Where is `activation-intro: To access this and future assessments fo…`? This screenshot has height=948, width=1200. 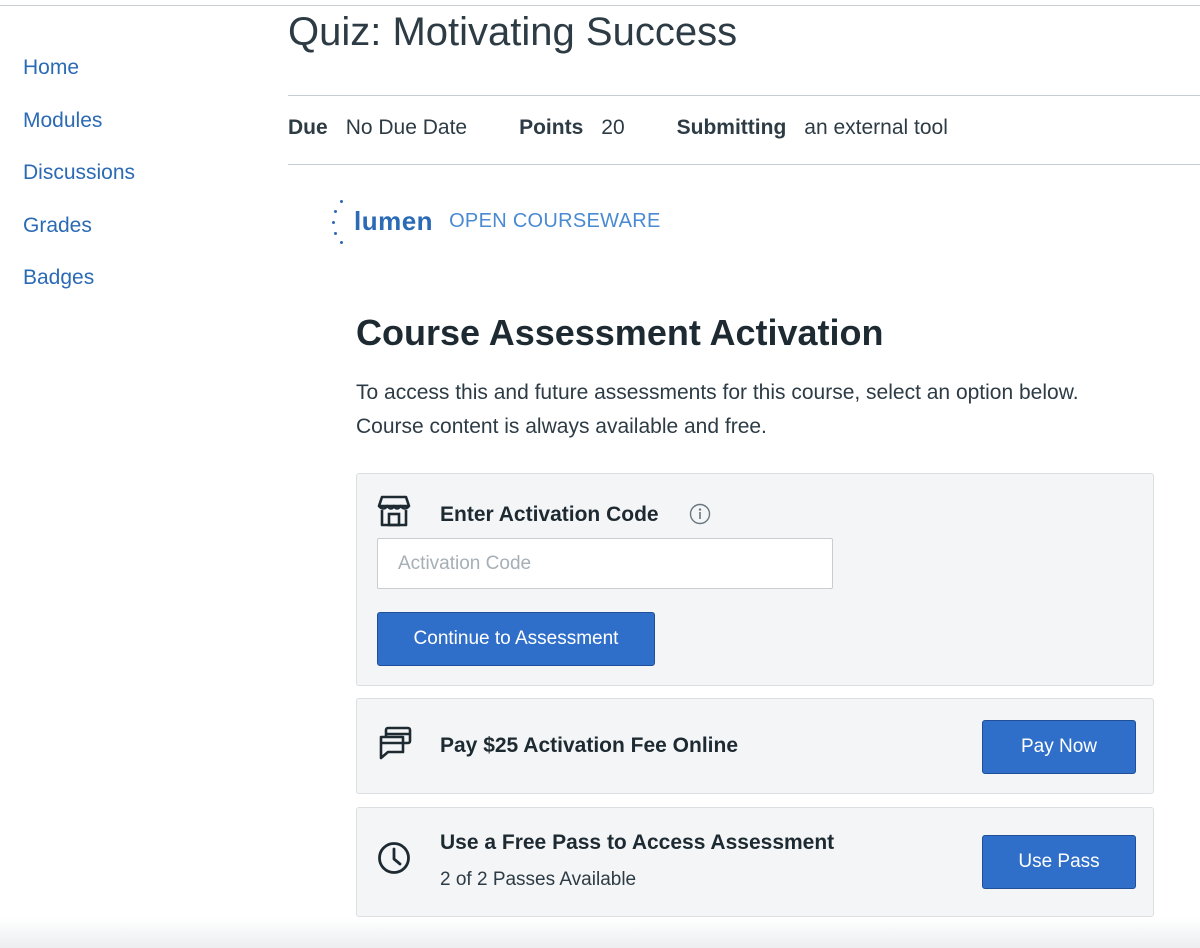 activation-intro: To access this and future assessments fo… is located at coordinates (771, 410).